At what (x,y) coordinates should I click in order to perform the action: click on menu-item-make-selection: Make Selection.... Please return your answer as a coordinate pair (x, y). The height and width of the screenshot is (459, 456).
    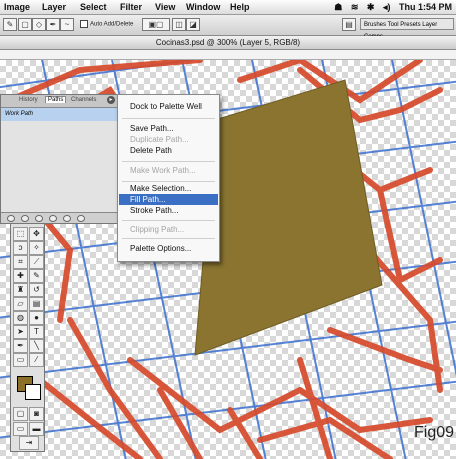
    Looking at the image, I should click on (160, 188).